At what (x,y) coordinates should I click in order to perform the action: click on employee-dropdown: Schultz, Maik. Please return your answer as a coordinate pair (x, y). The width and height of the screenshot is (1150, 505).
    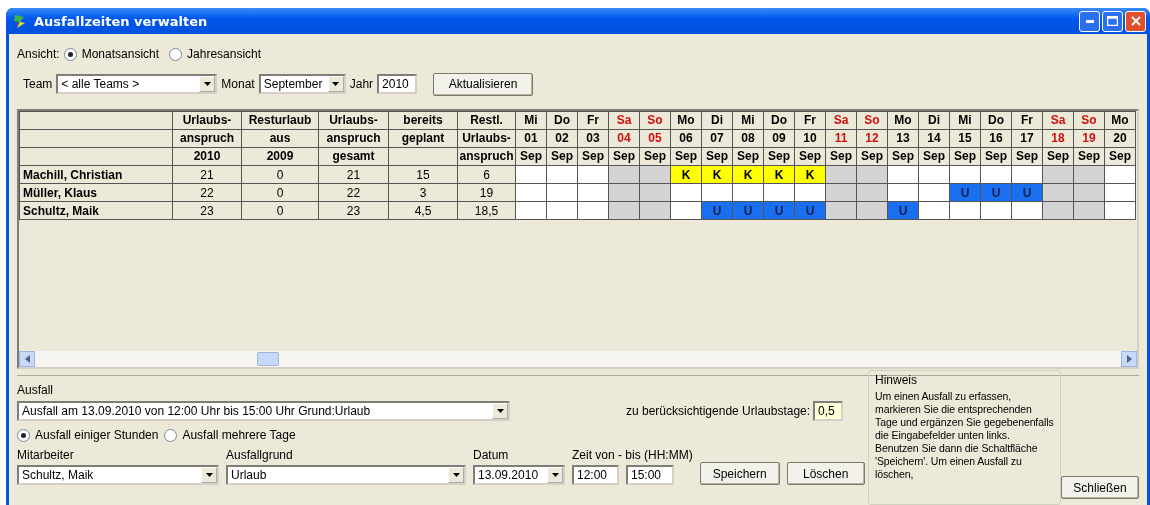
    Looking at the image, I should click on (118, 475).